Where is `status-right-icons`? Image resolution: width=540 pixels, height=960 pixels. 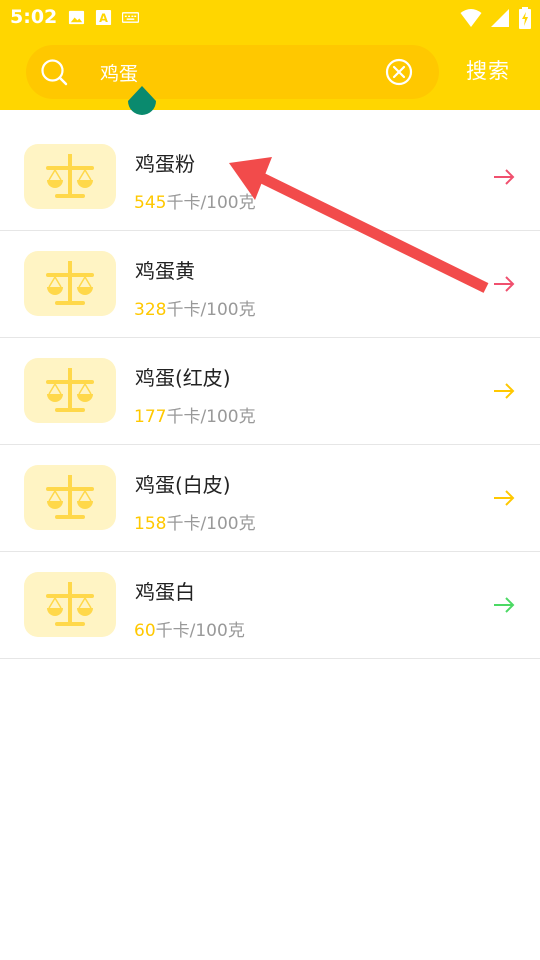
status-right-icons is located at coordinates (496, 18).